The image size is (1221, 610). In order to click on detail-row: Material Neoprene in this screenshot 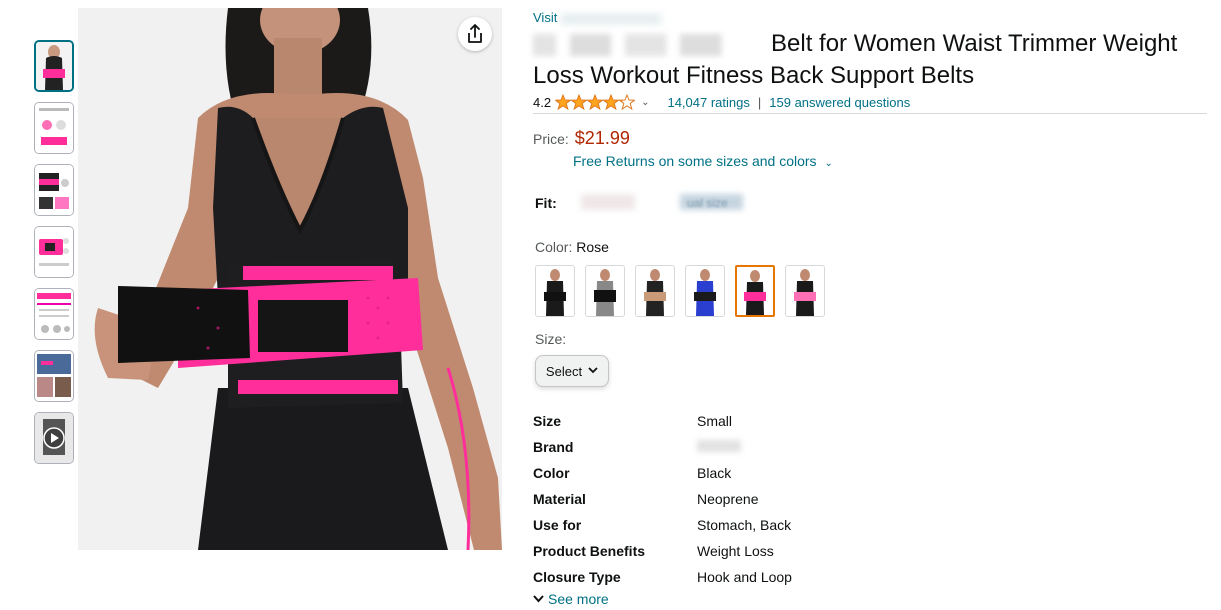, I will do `click(733, 499)`.